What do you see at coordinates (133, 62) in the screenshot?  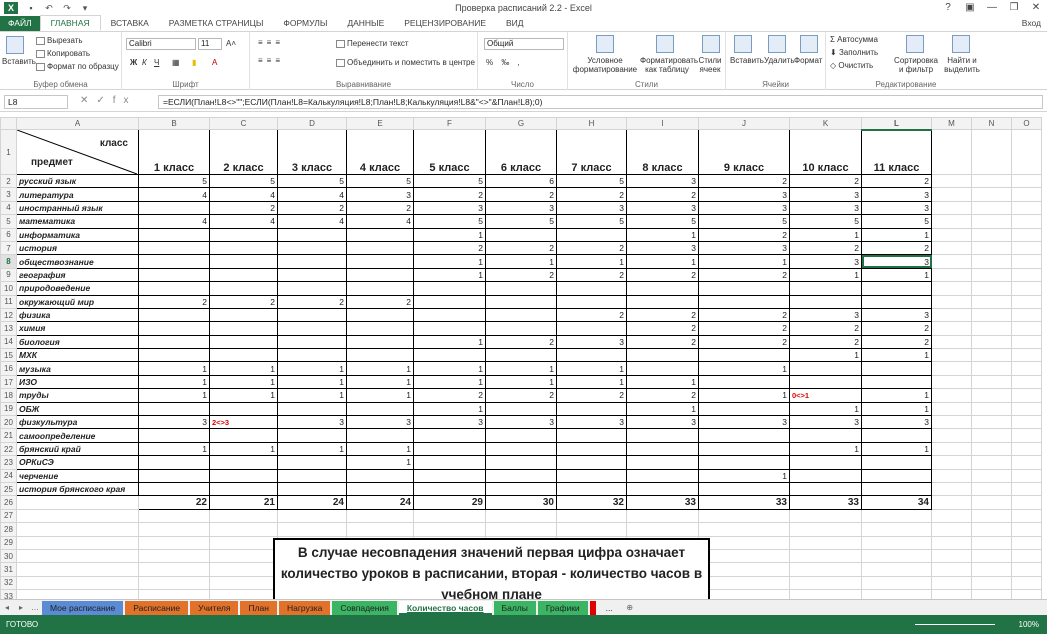 I see `bold-button: Ж` at bounding box center [133, 62].